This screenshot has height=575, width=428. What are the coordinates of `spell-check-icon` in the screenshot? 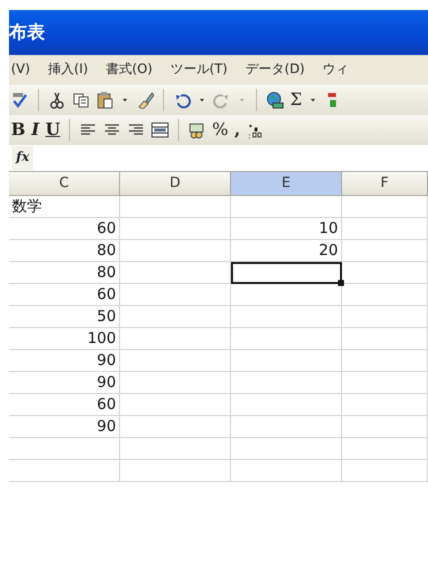 It's located at (20, 100).